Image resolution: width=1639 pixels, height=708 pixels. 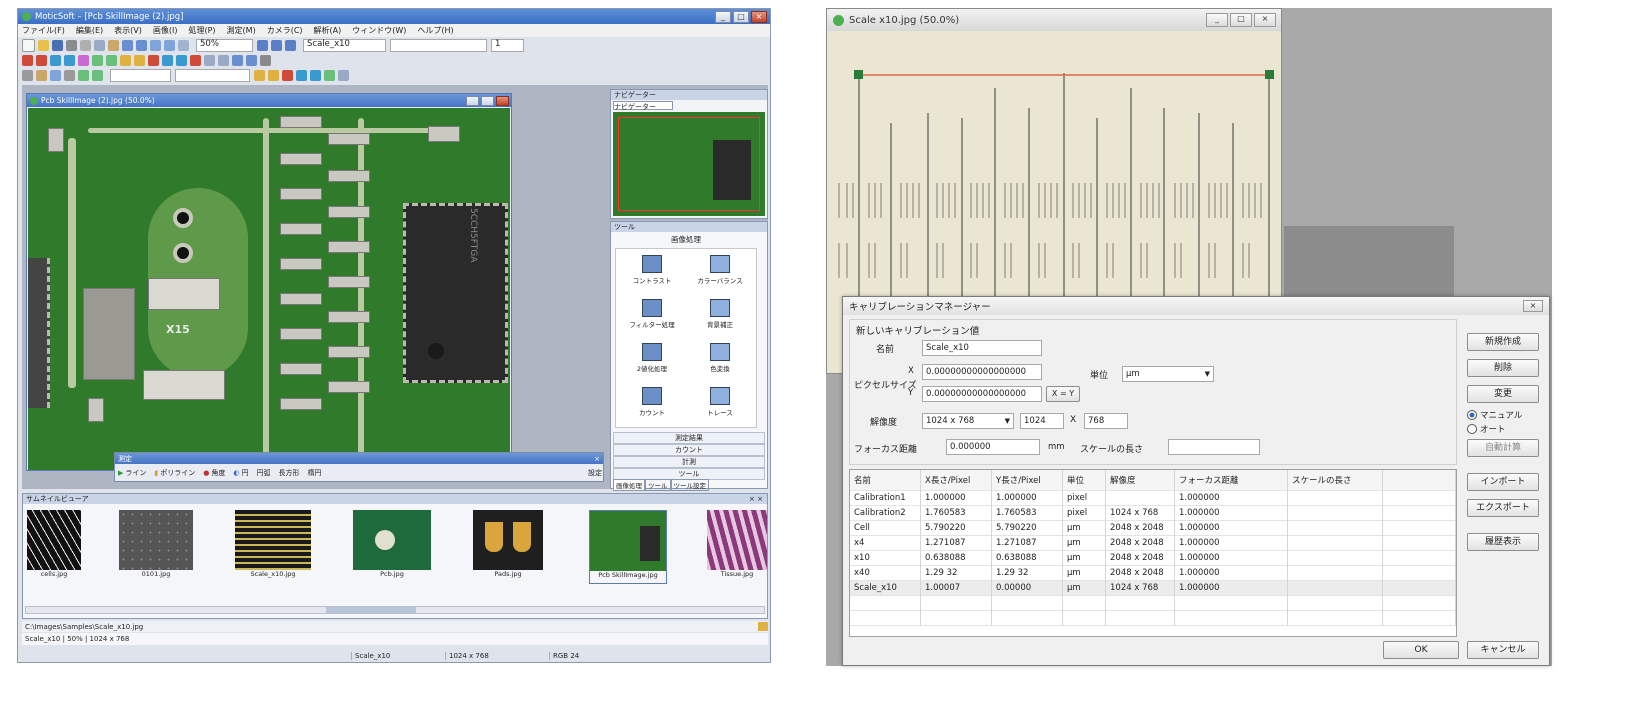 I want to click on radio-auto: オート, so click(x=1486, y=429).